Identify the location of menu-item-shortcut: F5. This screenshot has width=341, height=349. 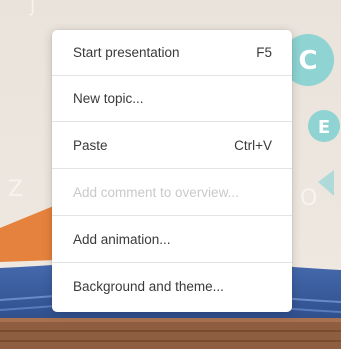
(264, 52).